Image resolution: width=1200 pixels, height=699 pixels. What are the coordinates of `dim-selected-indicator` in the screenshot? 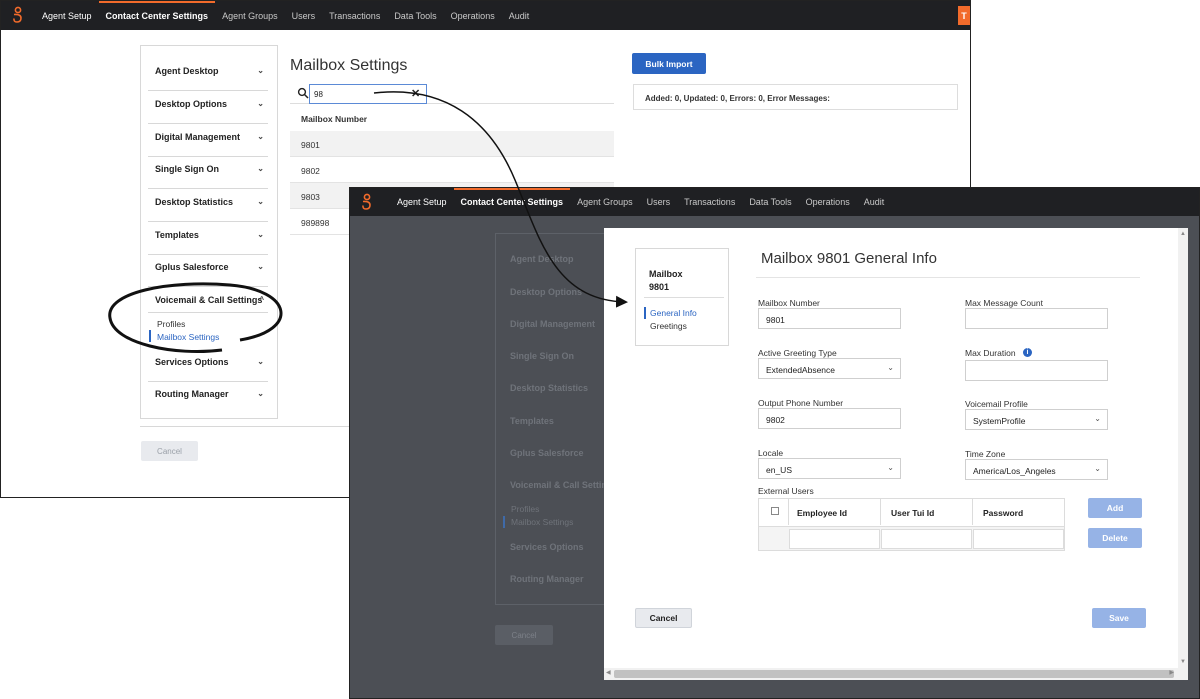 It's located at (504, 522).